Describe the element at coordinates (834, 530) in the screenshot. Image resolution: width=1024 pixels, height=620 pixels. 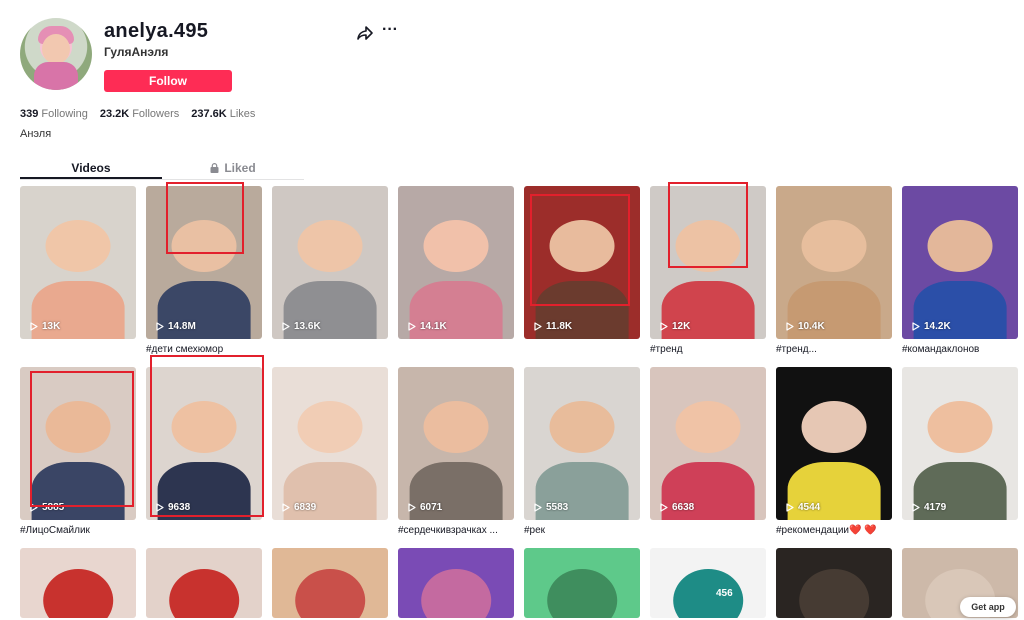
I see `video-caption: #рекомендации❤️ ❤️` at that location.